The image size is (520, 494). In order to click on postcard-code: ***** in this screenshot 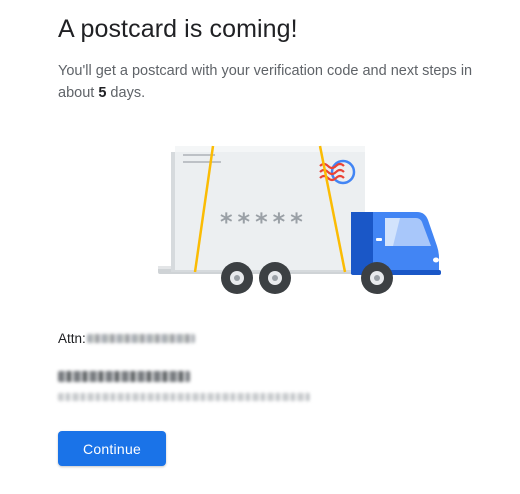, I will do `click(264, 222)`.